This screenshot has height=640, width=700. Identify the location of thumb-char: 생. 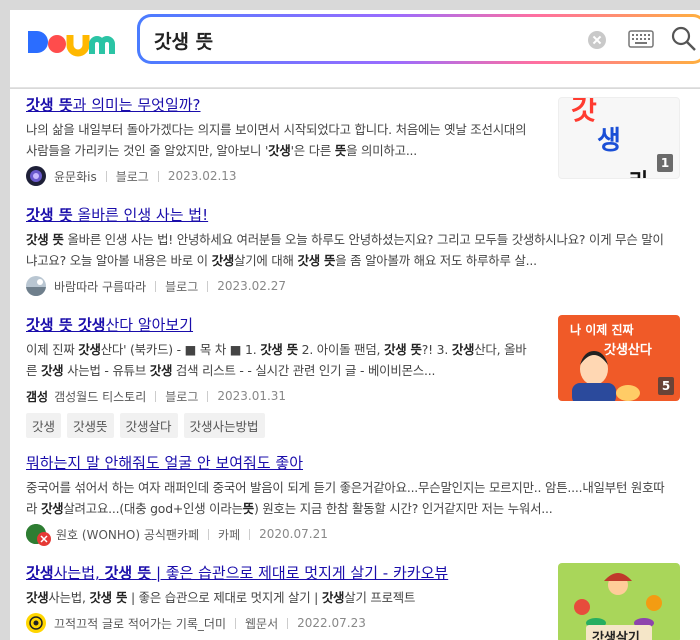
(609, 141).